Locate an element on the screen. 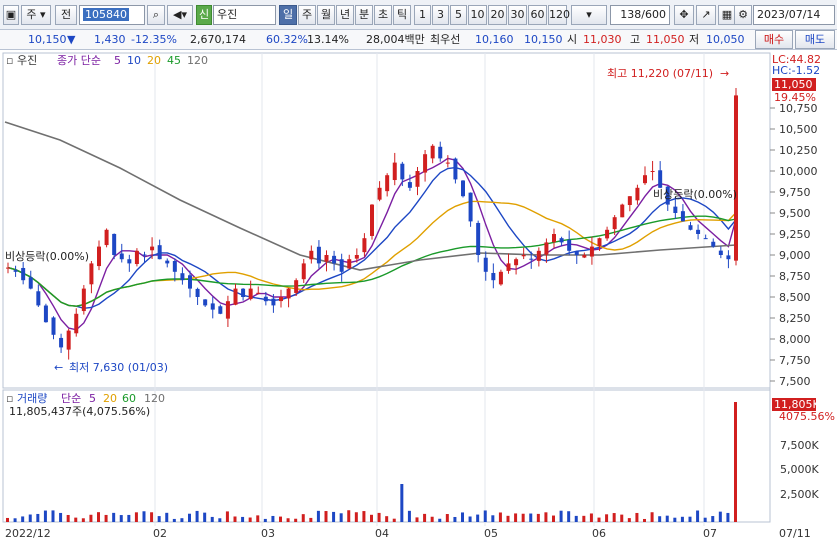 This screenshot has height=542, width=837. interval-button-5: 30 is located at coordinates (517, 15).